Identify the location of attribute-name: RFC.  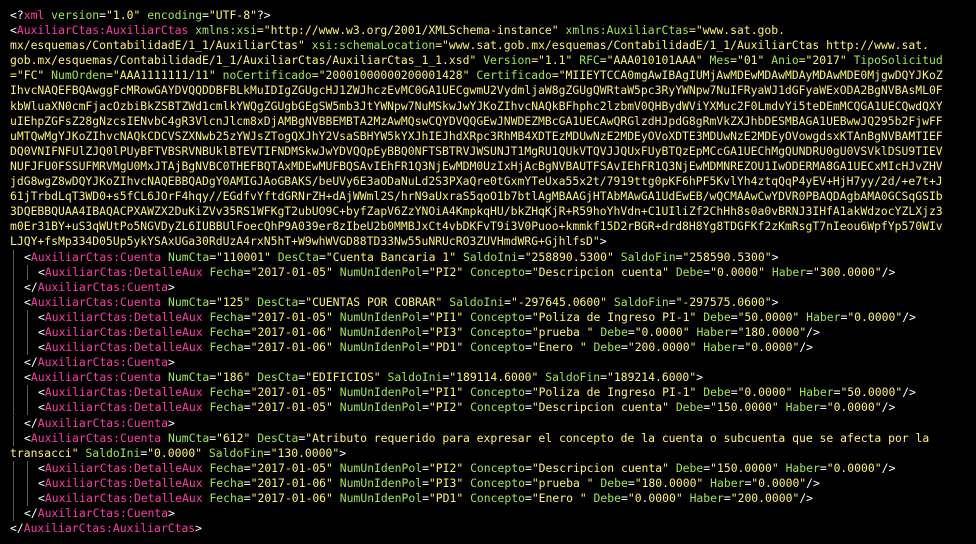
(589, 60).